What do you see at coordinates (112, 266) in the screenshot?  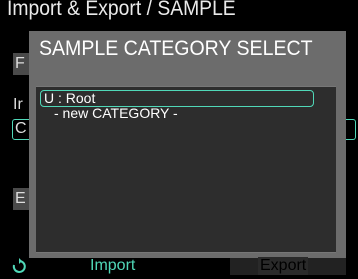 I see `import-button: Import` at bounding box center [112, 266].